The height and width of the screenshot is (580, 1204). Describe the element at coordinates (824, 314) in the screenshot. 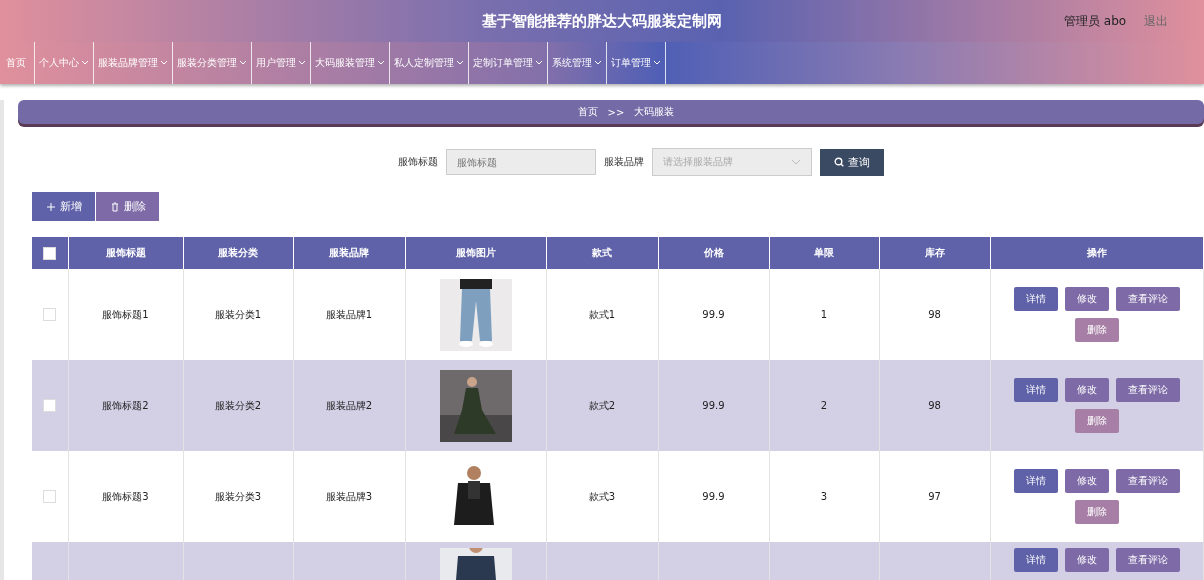

I see `table-cell: 1` at that location.